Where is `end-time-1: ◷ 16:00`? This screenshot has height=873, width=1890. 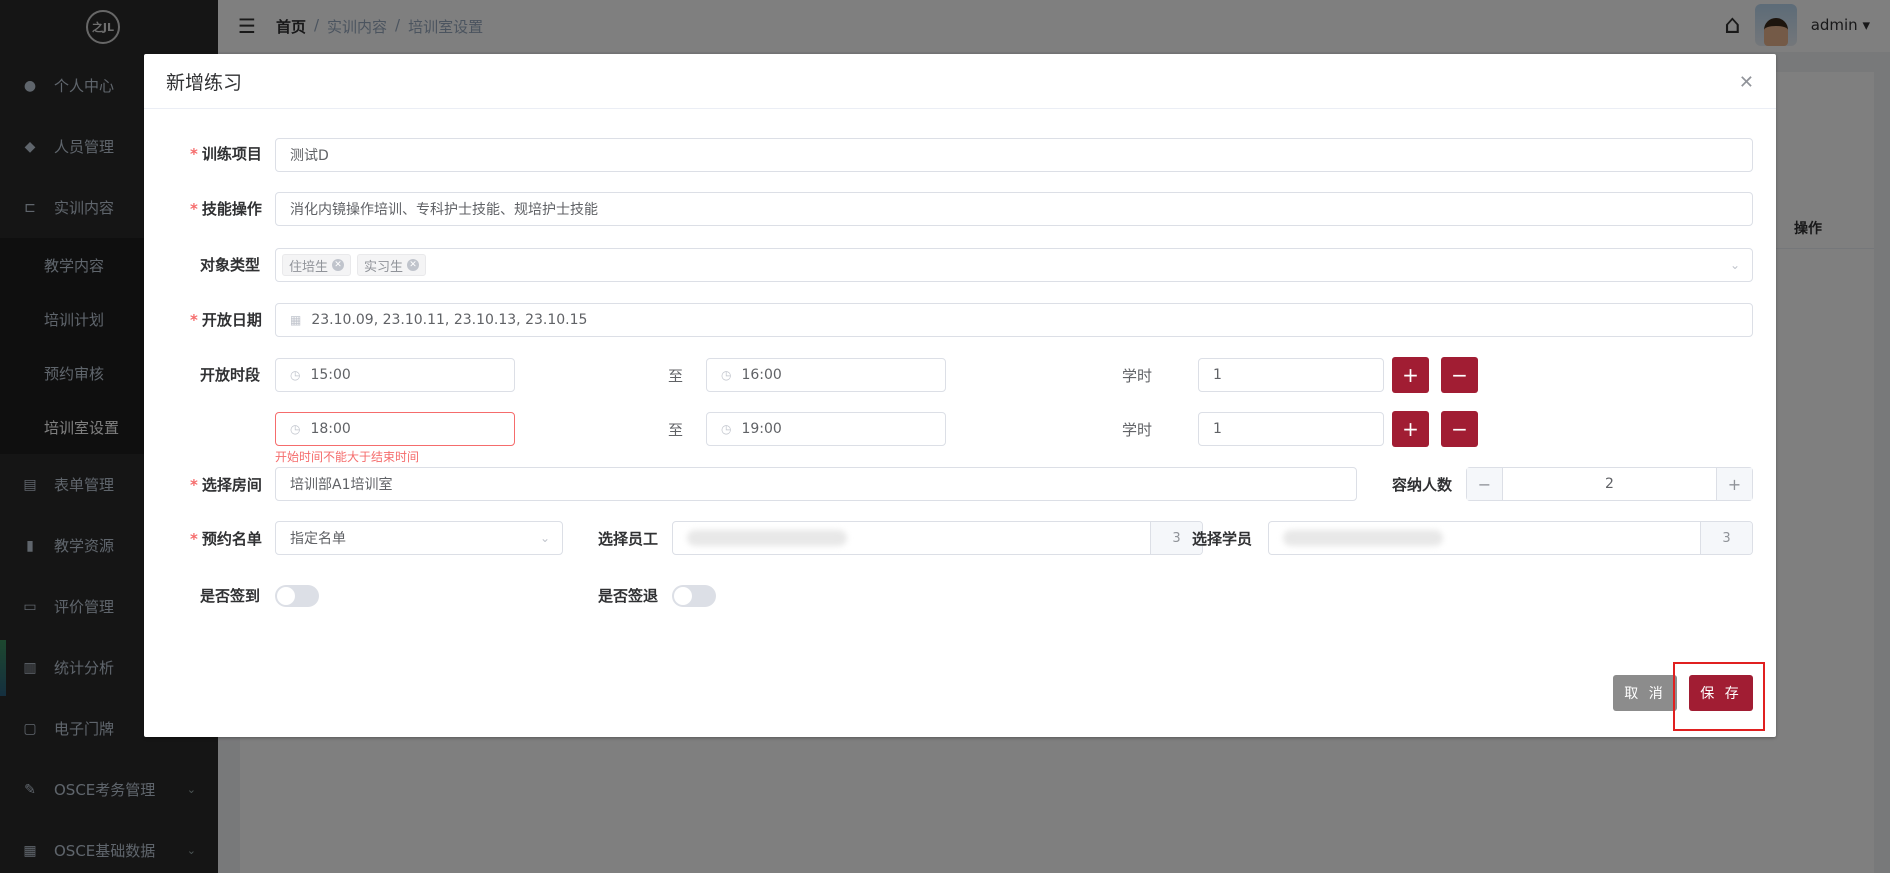
end-time-1: ◷ 16:00 is located at coordinates (826, 375).